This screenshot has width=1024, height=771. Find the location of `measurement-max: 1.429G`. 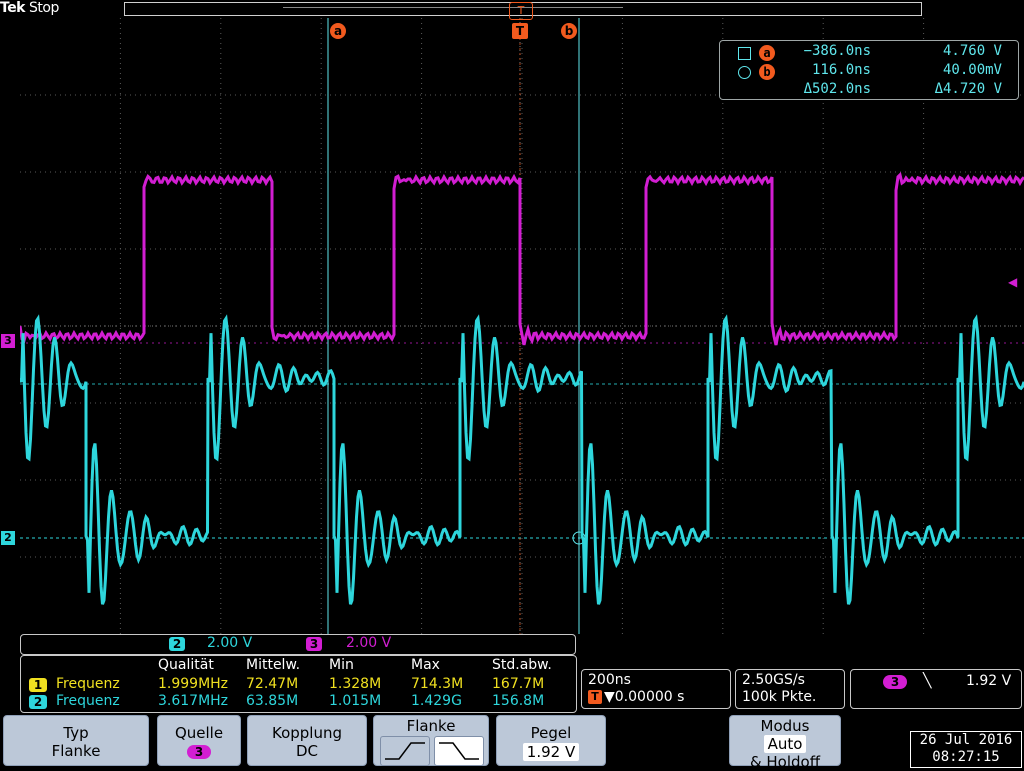

measurement-max: 1.429G is located at coordinates (436, 701).